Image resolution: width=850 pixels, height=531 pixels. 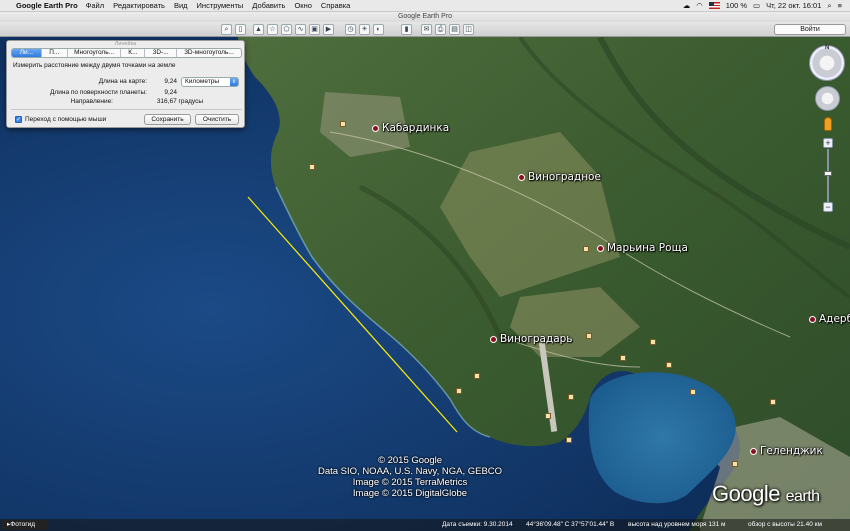 What do you see at coordinates (642, 248) in the screenshot?
I see `place-marina-roscha: Марьина Роща` at bounding box center [642, 248].